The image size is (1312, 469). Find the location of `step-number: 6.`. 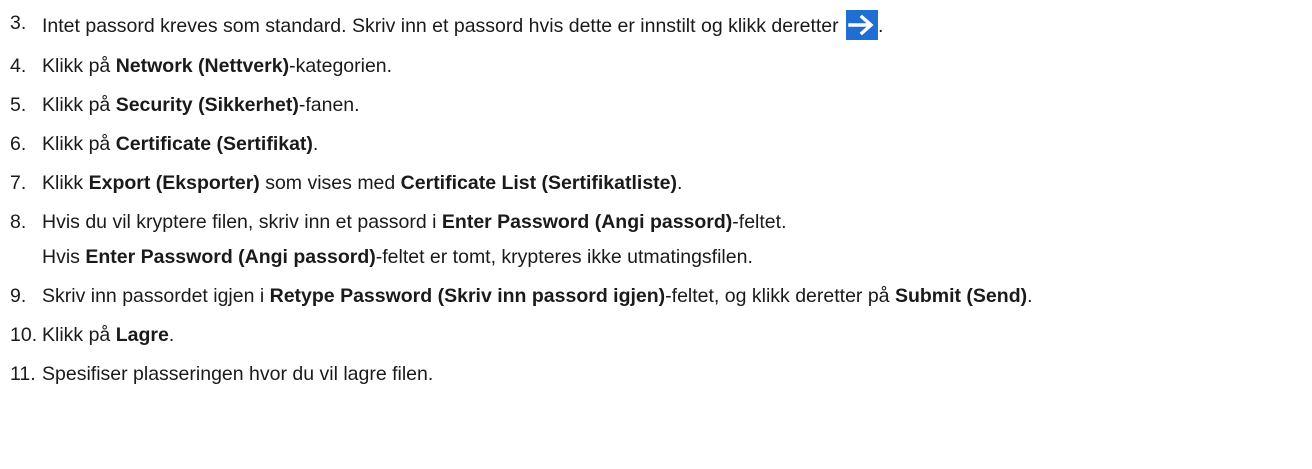

step-number: 6. is located at coordinates (18, 144).